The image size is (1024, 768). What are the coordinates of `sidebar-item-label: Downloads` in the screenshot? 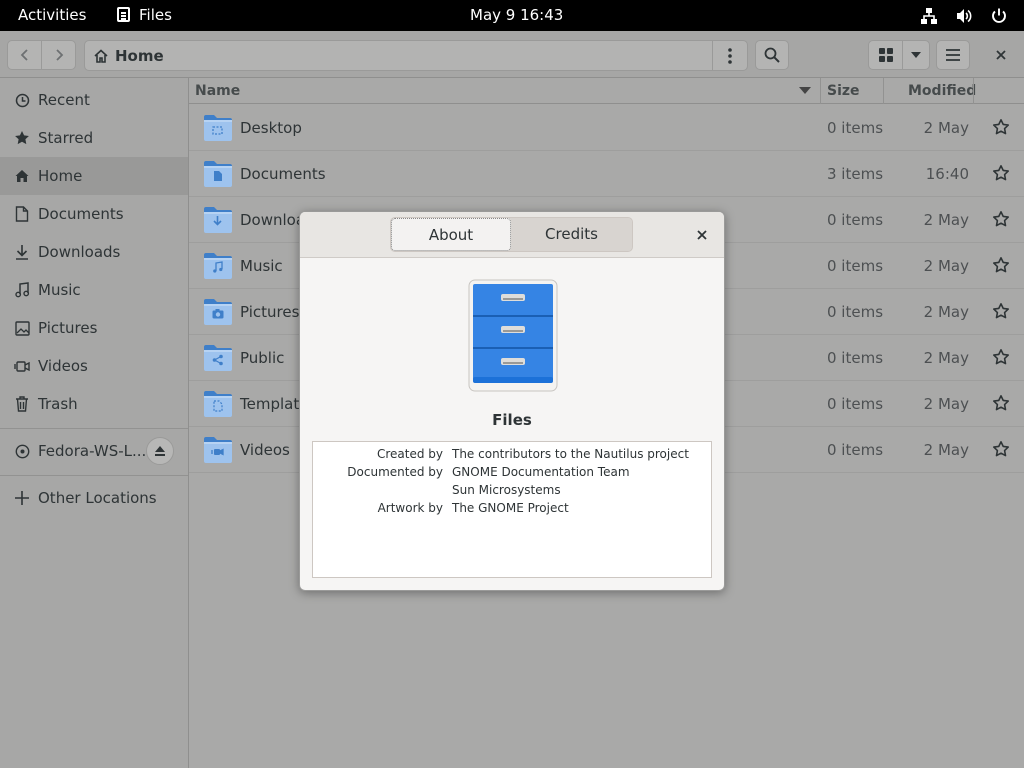 It's located at (79, 252).